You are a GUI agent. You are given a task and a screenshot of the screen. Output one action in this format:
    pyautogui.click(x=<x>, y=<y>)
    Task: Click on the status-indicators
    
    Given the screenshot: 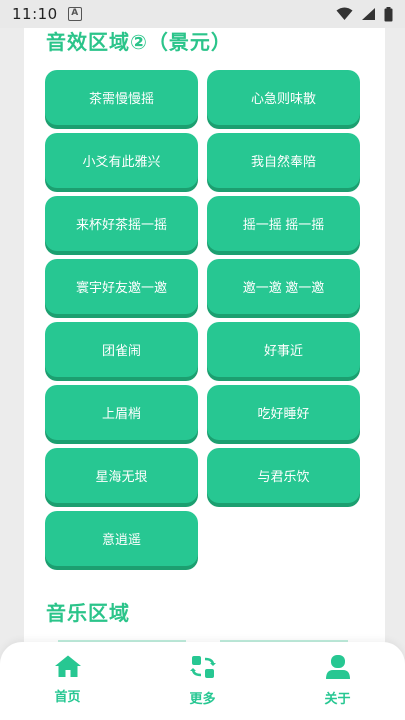 What is the action you would take?
    pyautogui.click(x=364, y=14)
    